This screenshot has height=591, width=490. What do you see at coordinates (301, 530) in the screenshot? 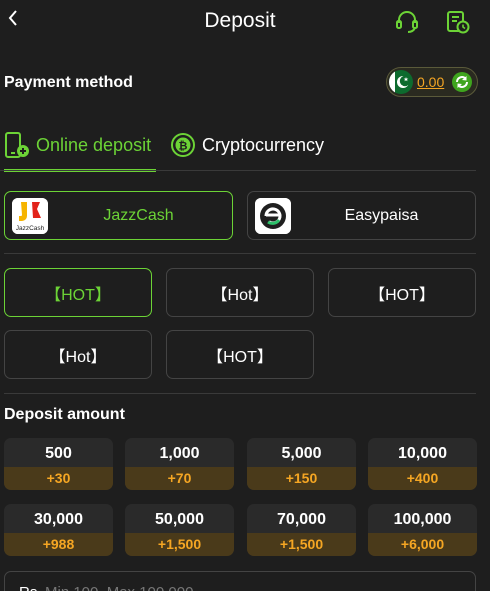
I see `amount-option: 70,000 +1,500` at bounding box center [301, 530].